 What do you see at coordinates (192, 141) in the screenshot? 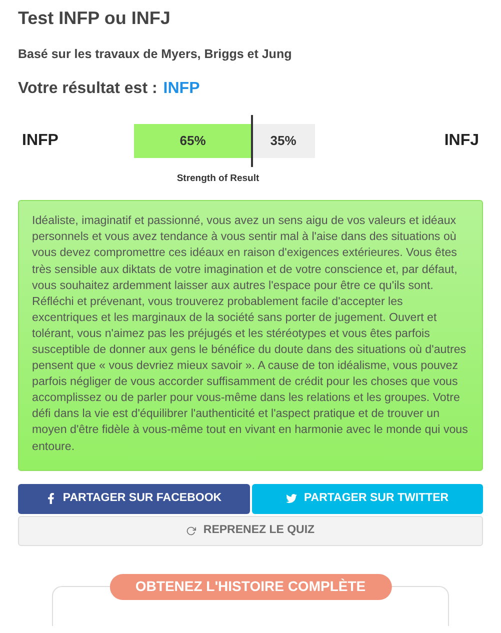
I see `meter-reading: 65%` at bounding box center [192, 141].